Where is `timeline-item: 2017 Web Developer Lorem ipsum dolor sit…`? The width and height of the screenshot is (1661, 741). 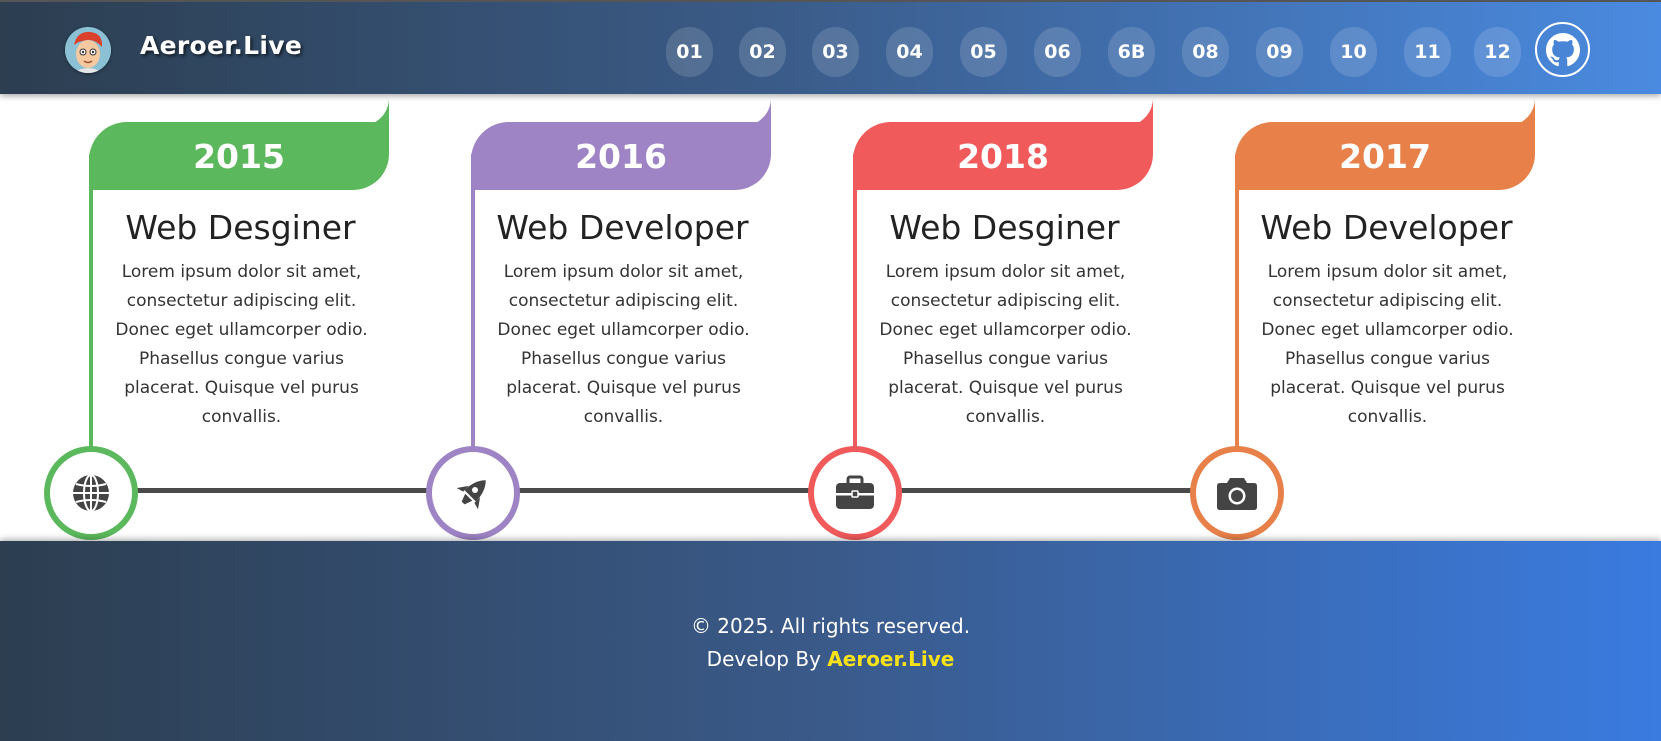 timeline-item: 2017 Web Developer Lorem ipsum dolor sit… is located at coordinates (1362, 317).